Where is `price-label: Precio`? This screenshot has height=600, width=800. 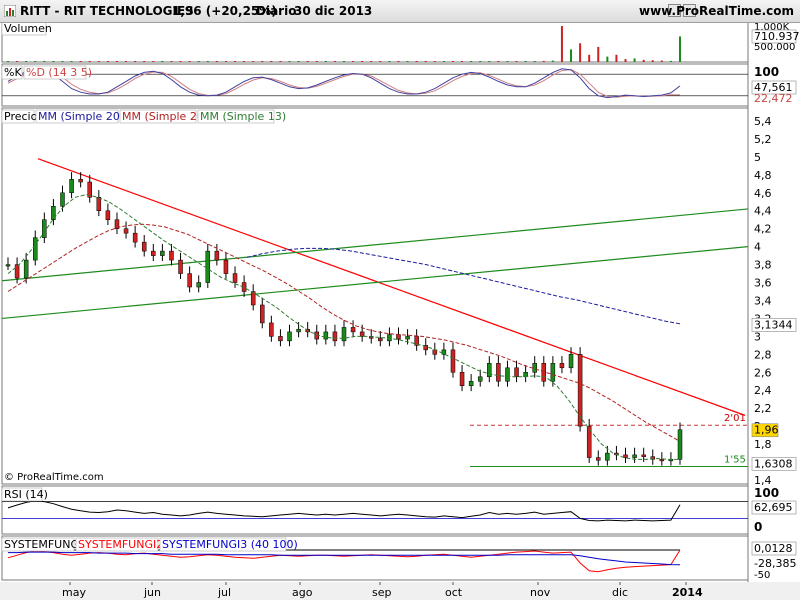 price-label: Precio is located at coordinates (21, 116).